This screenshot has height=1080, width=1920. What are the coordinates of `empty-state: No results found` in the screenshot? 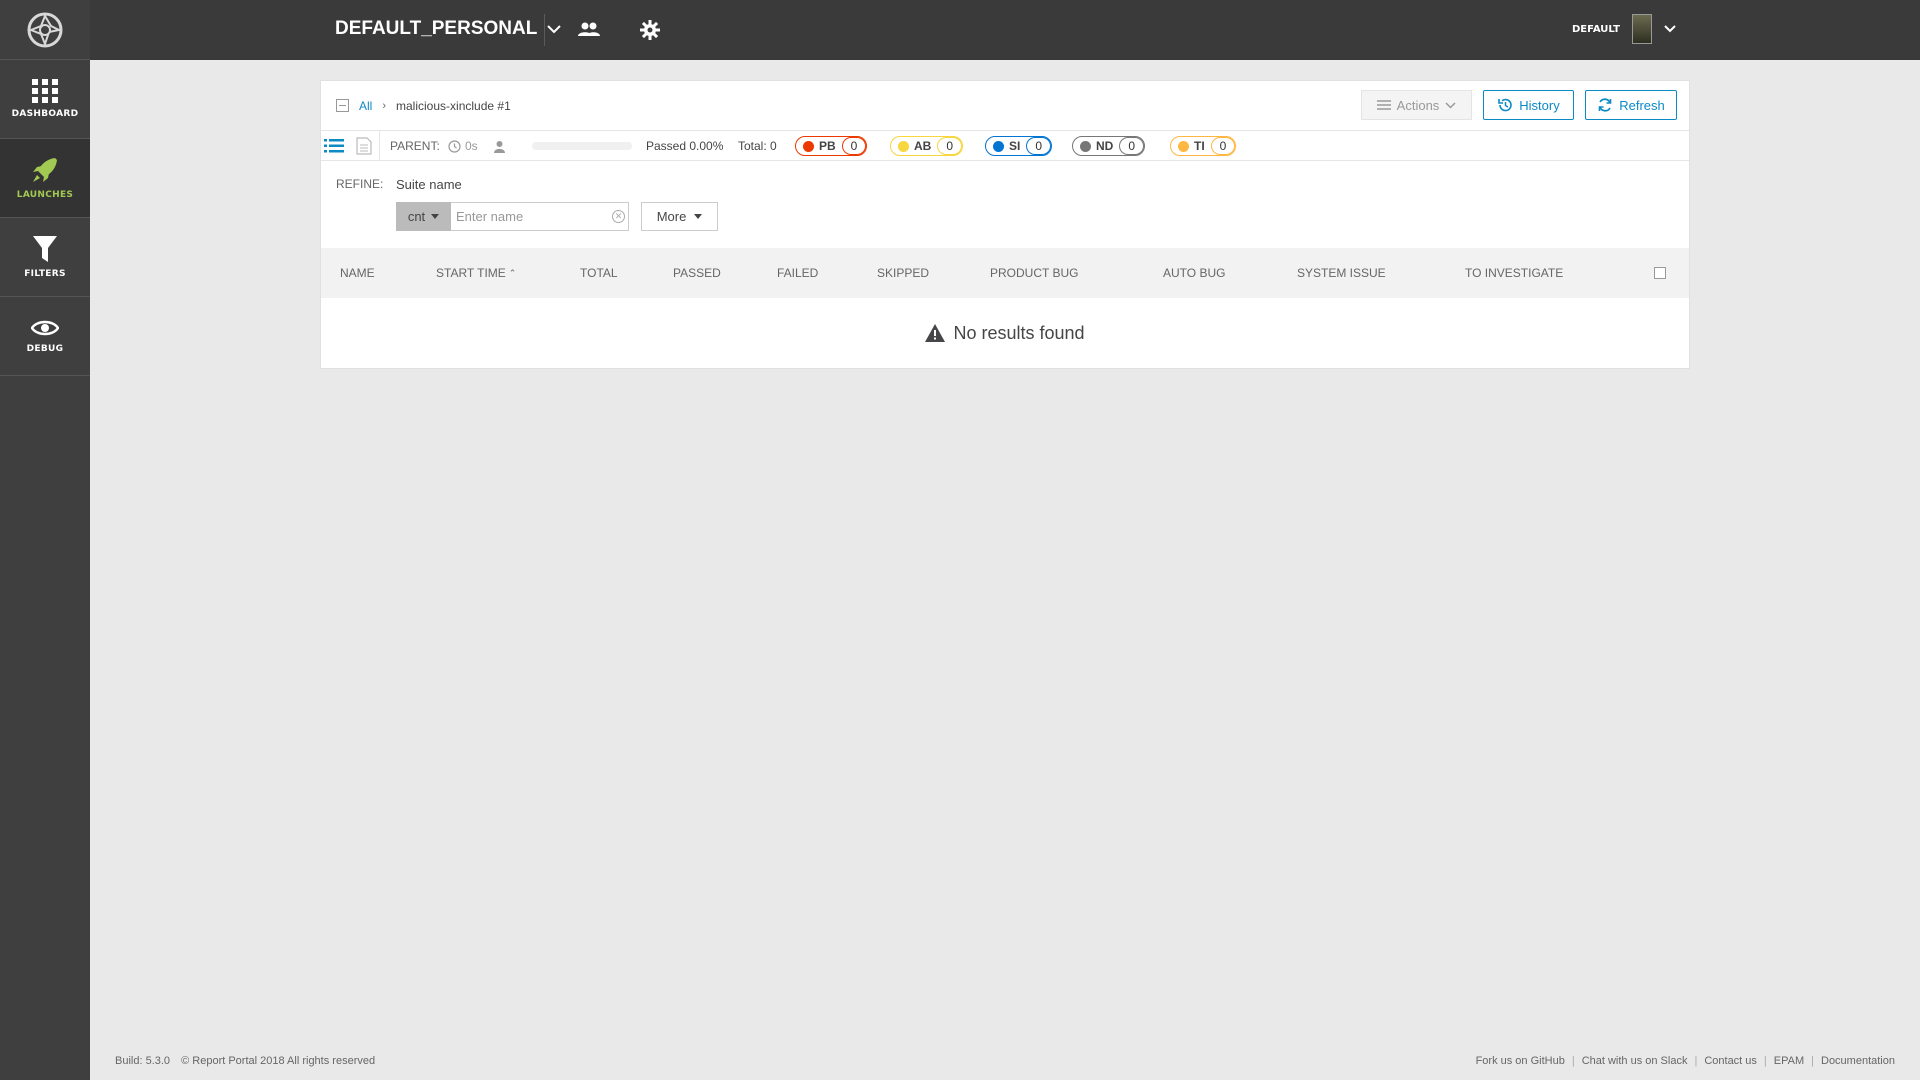 It's located at (1005, 333).